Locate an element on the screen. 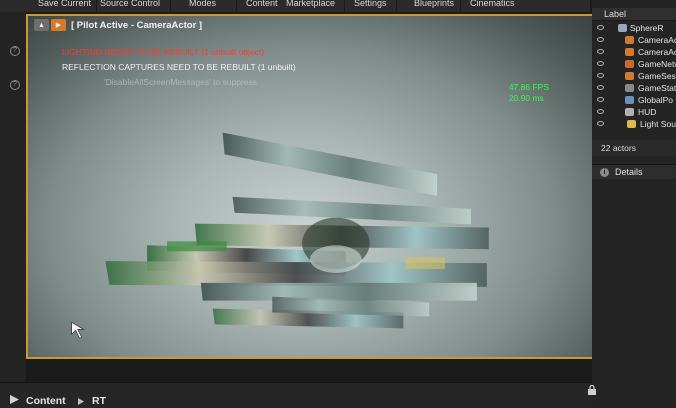 The image size is (676, 408). breadcrumb-content: Content is located at coordinates (46, 401).